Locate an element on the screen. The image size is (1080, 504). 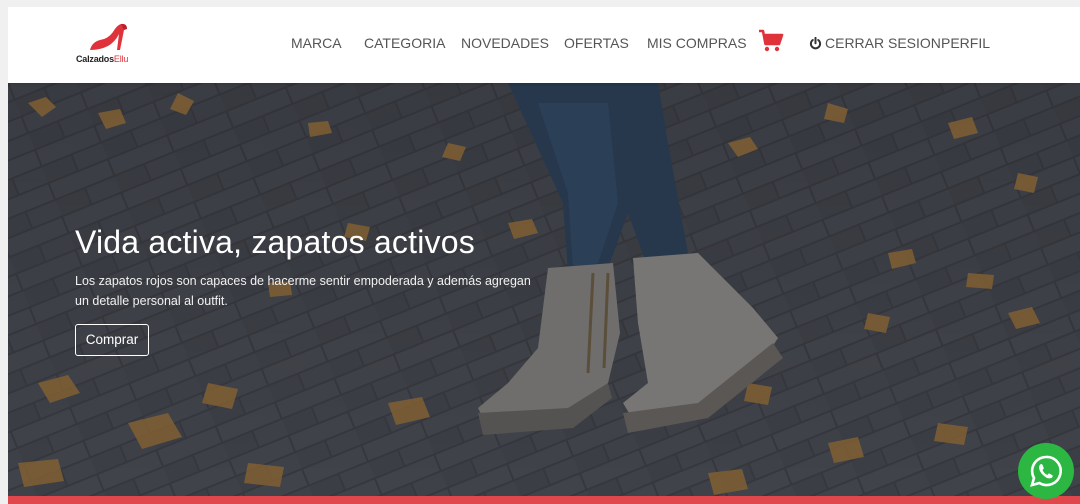
comprar-button: Comprar is located at coordinates (112, 340).